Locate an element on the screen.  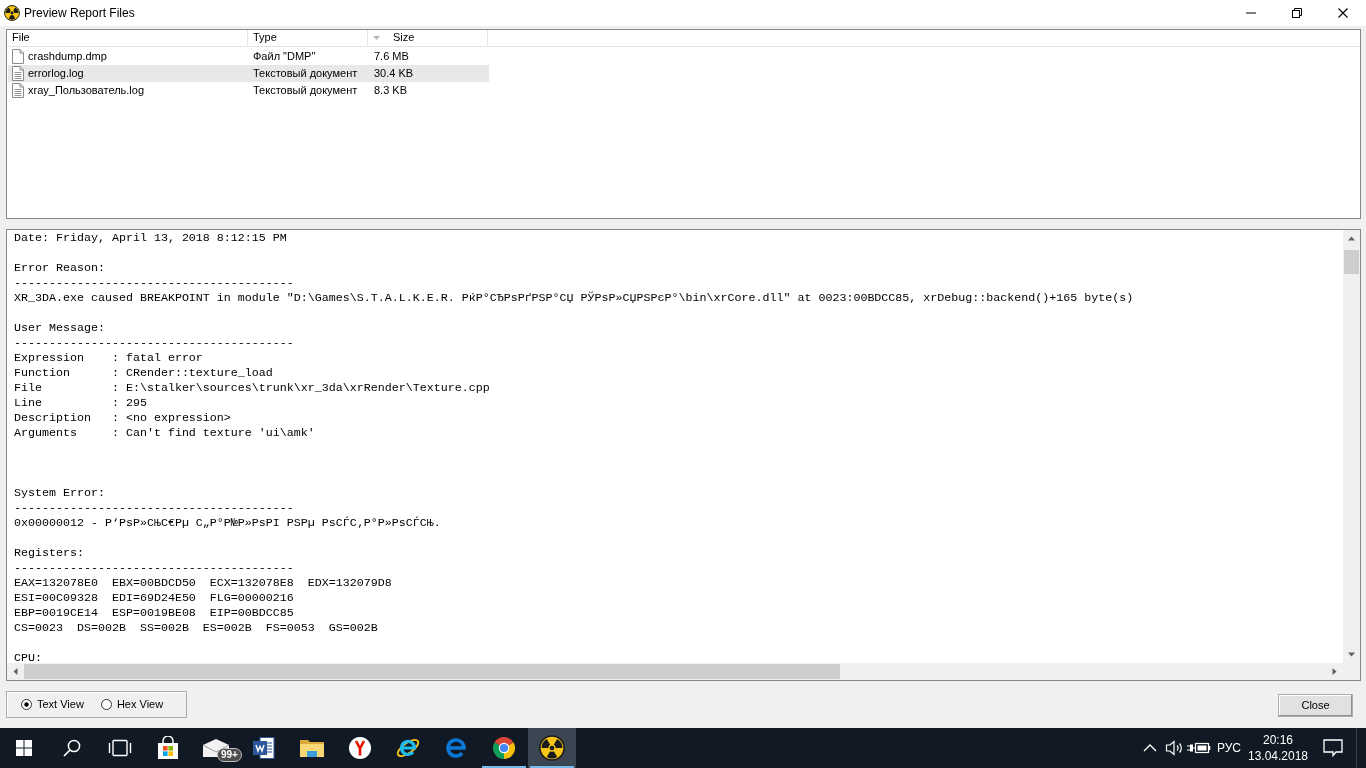
column-header: Size is located at coordinates (428, 38).